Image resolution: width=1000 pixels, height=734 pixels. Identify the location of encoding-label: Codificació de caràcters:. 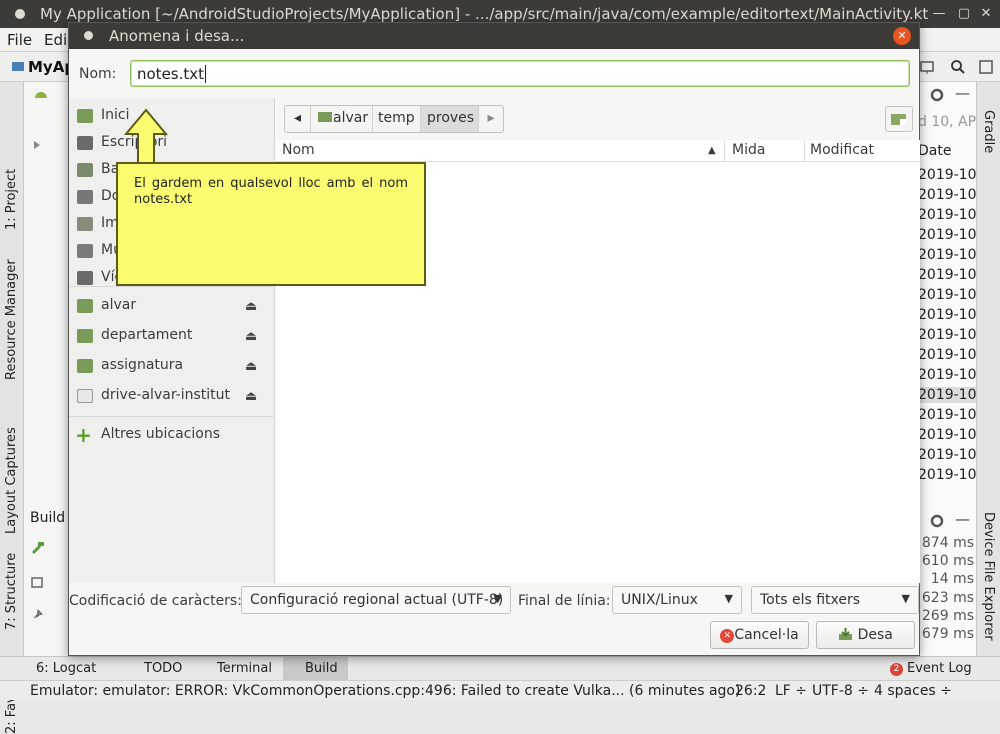
(155, 601).